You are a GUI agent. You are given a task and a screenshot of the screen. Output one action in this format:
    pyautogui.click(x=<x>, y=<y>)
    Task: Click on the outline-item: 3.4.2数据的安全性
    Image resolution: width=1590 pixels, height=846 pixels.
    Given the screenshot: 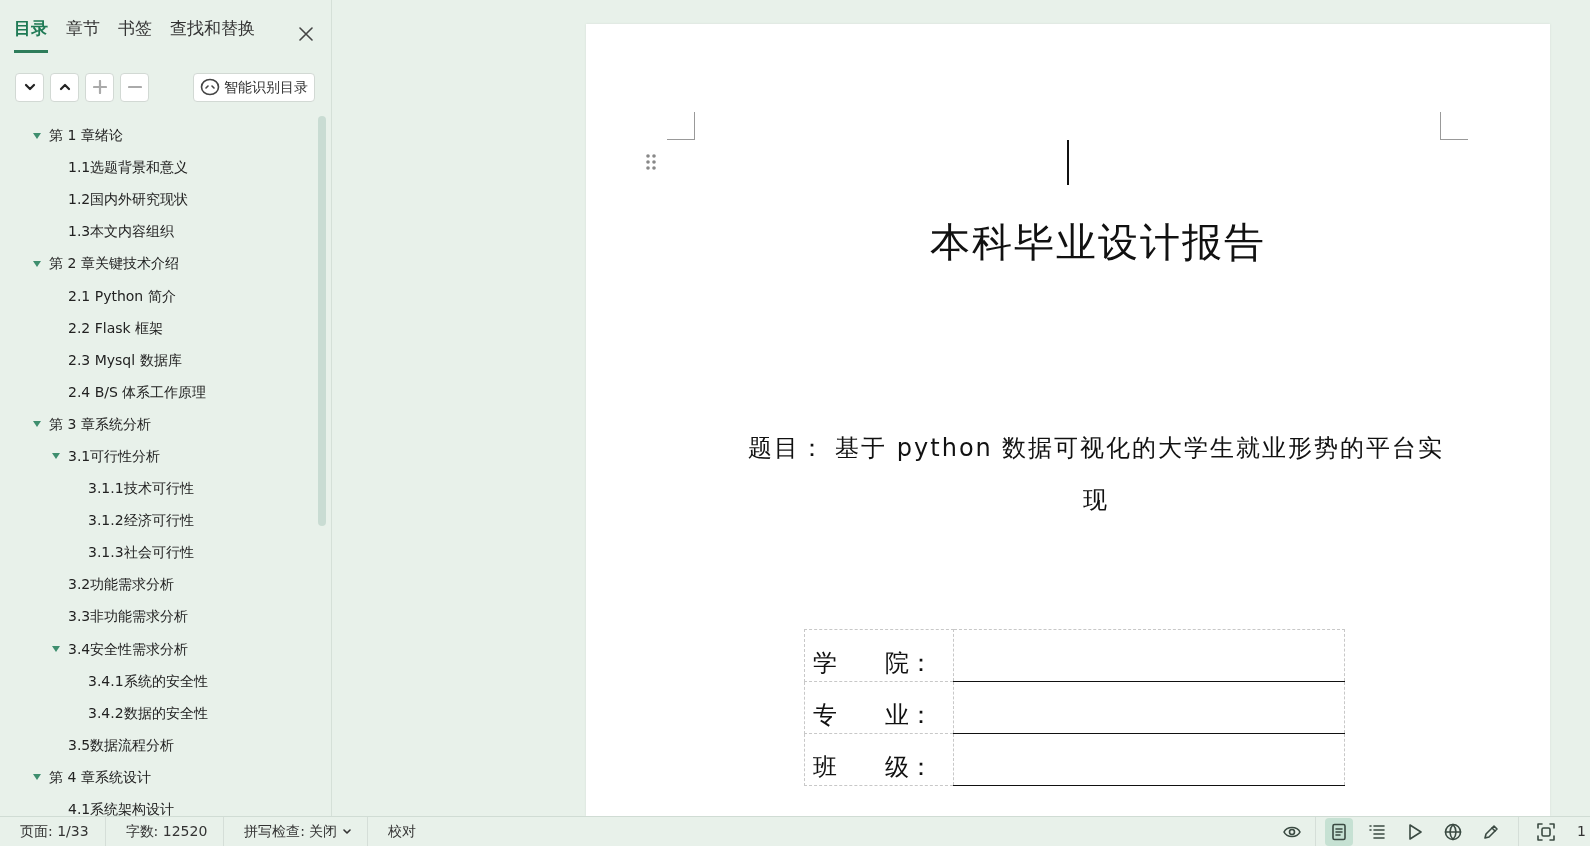 What is the action you would take?
    pyautogui.click(x=165, y=713)
    